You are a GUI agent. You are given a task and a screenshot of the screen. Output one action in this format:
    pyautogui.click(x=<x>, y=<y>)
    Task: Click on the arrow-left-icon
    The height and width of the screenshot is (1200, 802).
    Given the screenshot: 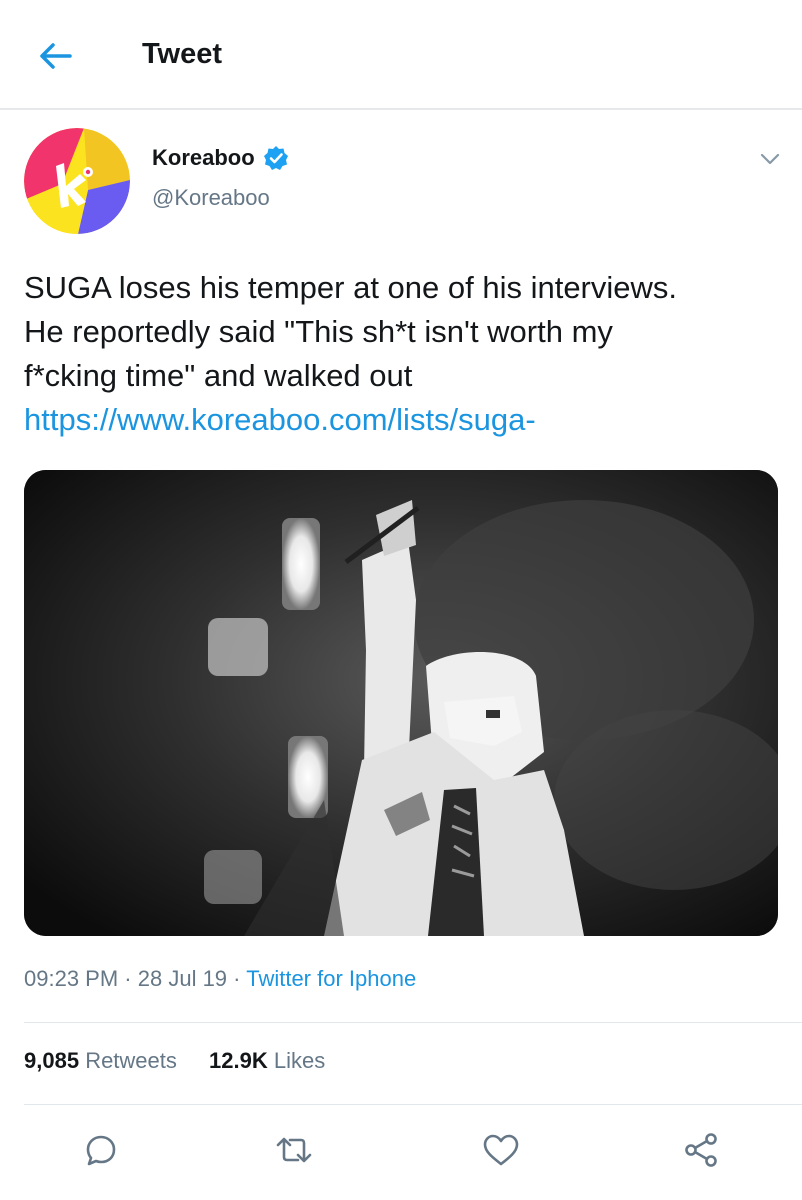 What is the action you would take?
    pyautogui.click(x=56, y=56)
    